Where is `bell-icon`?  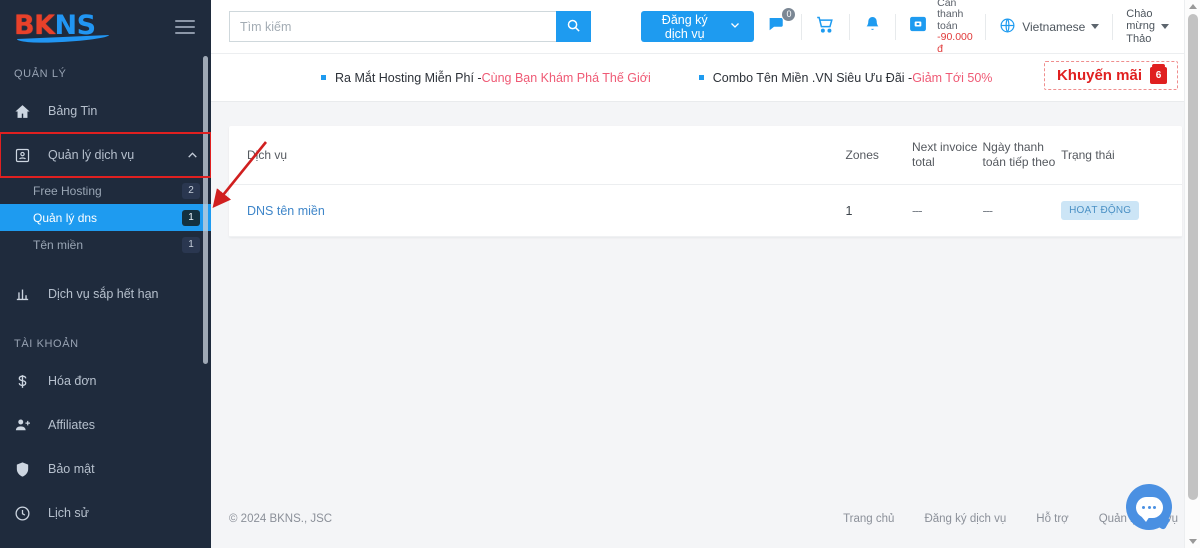 bell-icon is located at coordinates (872, 27).